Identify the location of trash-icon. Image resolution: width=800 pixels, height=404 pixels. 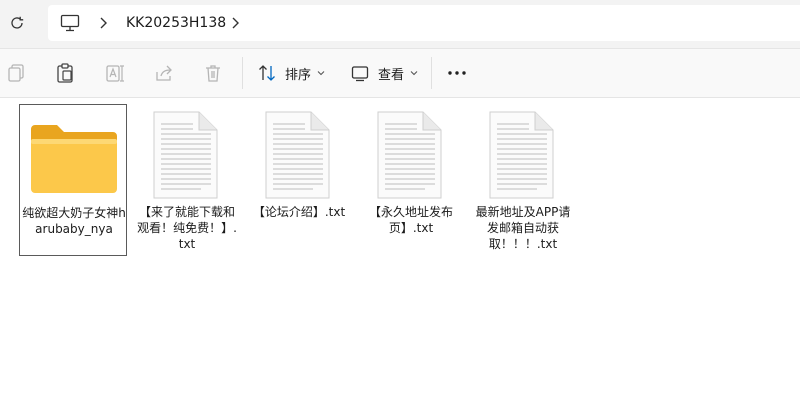
(213, 73).